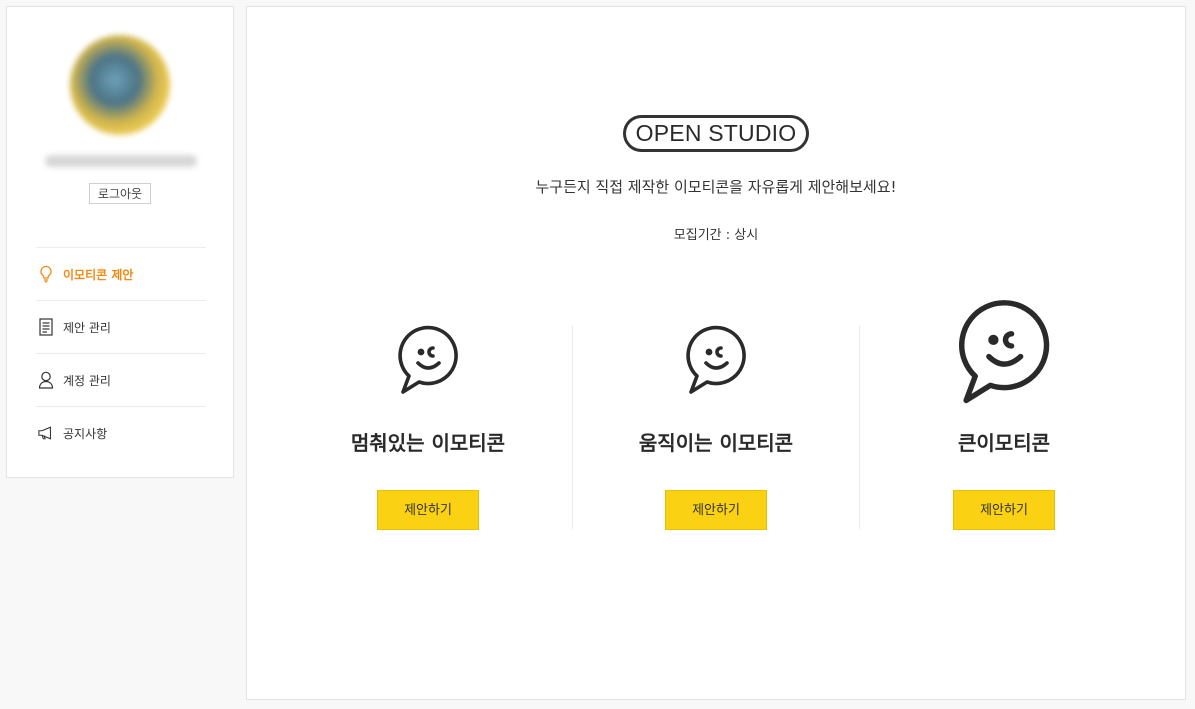 Image resolution: width=1195 pixels, height=709 pixels. I want to click on lightbulb-icon, so click(46, 274).